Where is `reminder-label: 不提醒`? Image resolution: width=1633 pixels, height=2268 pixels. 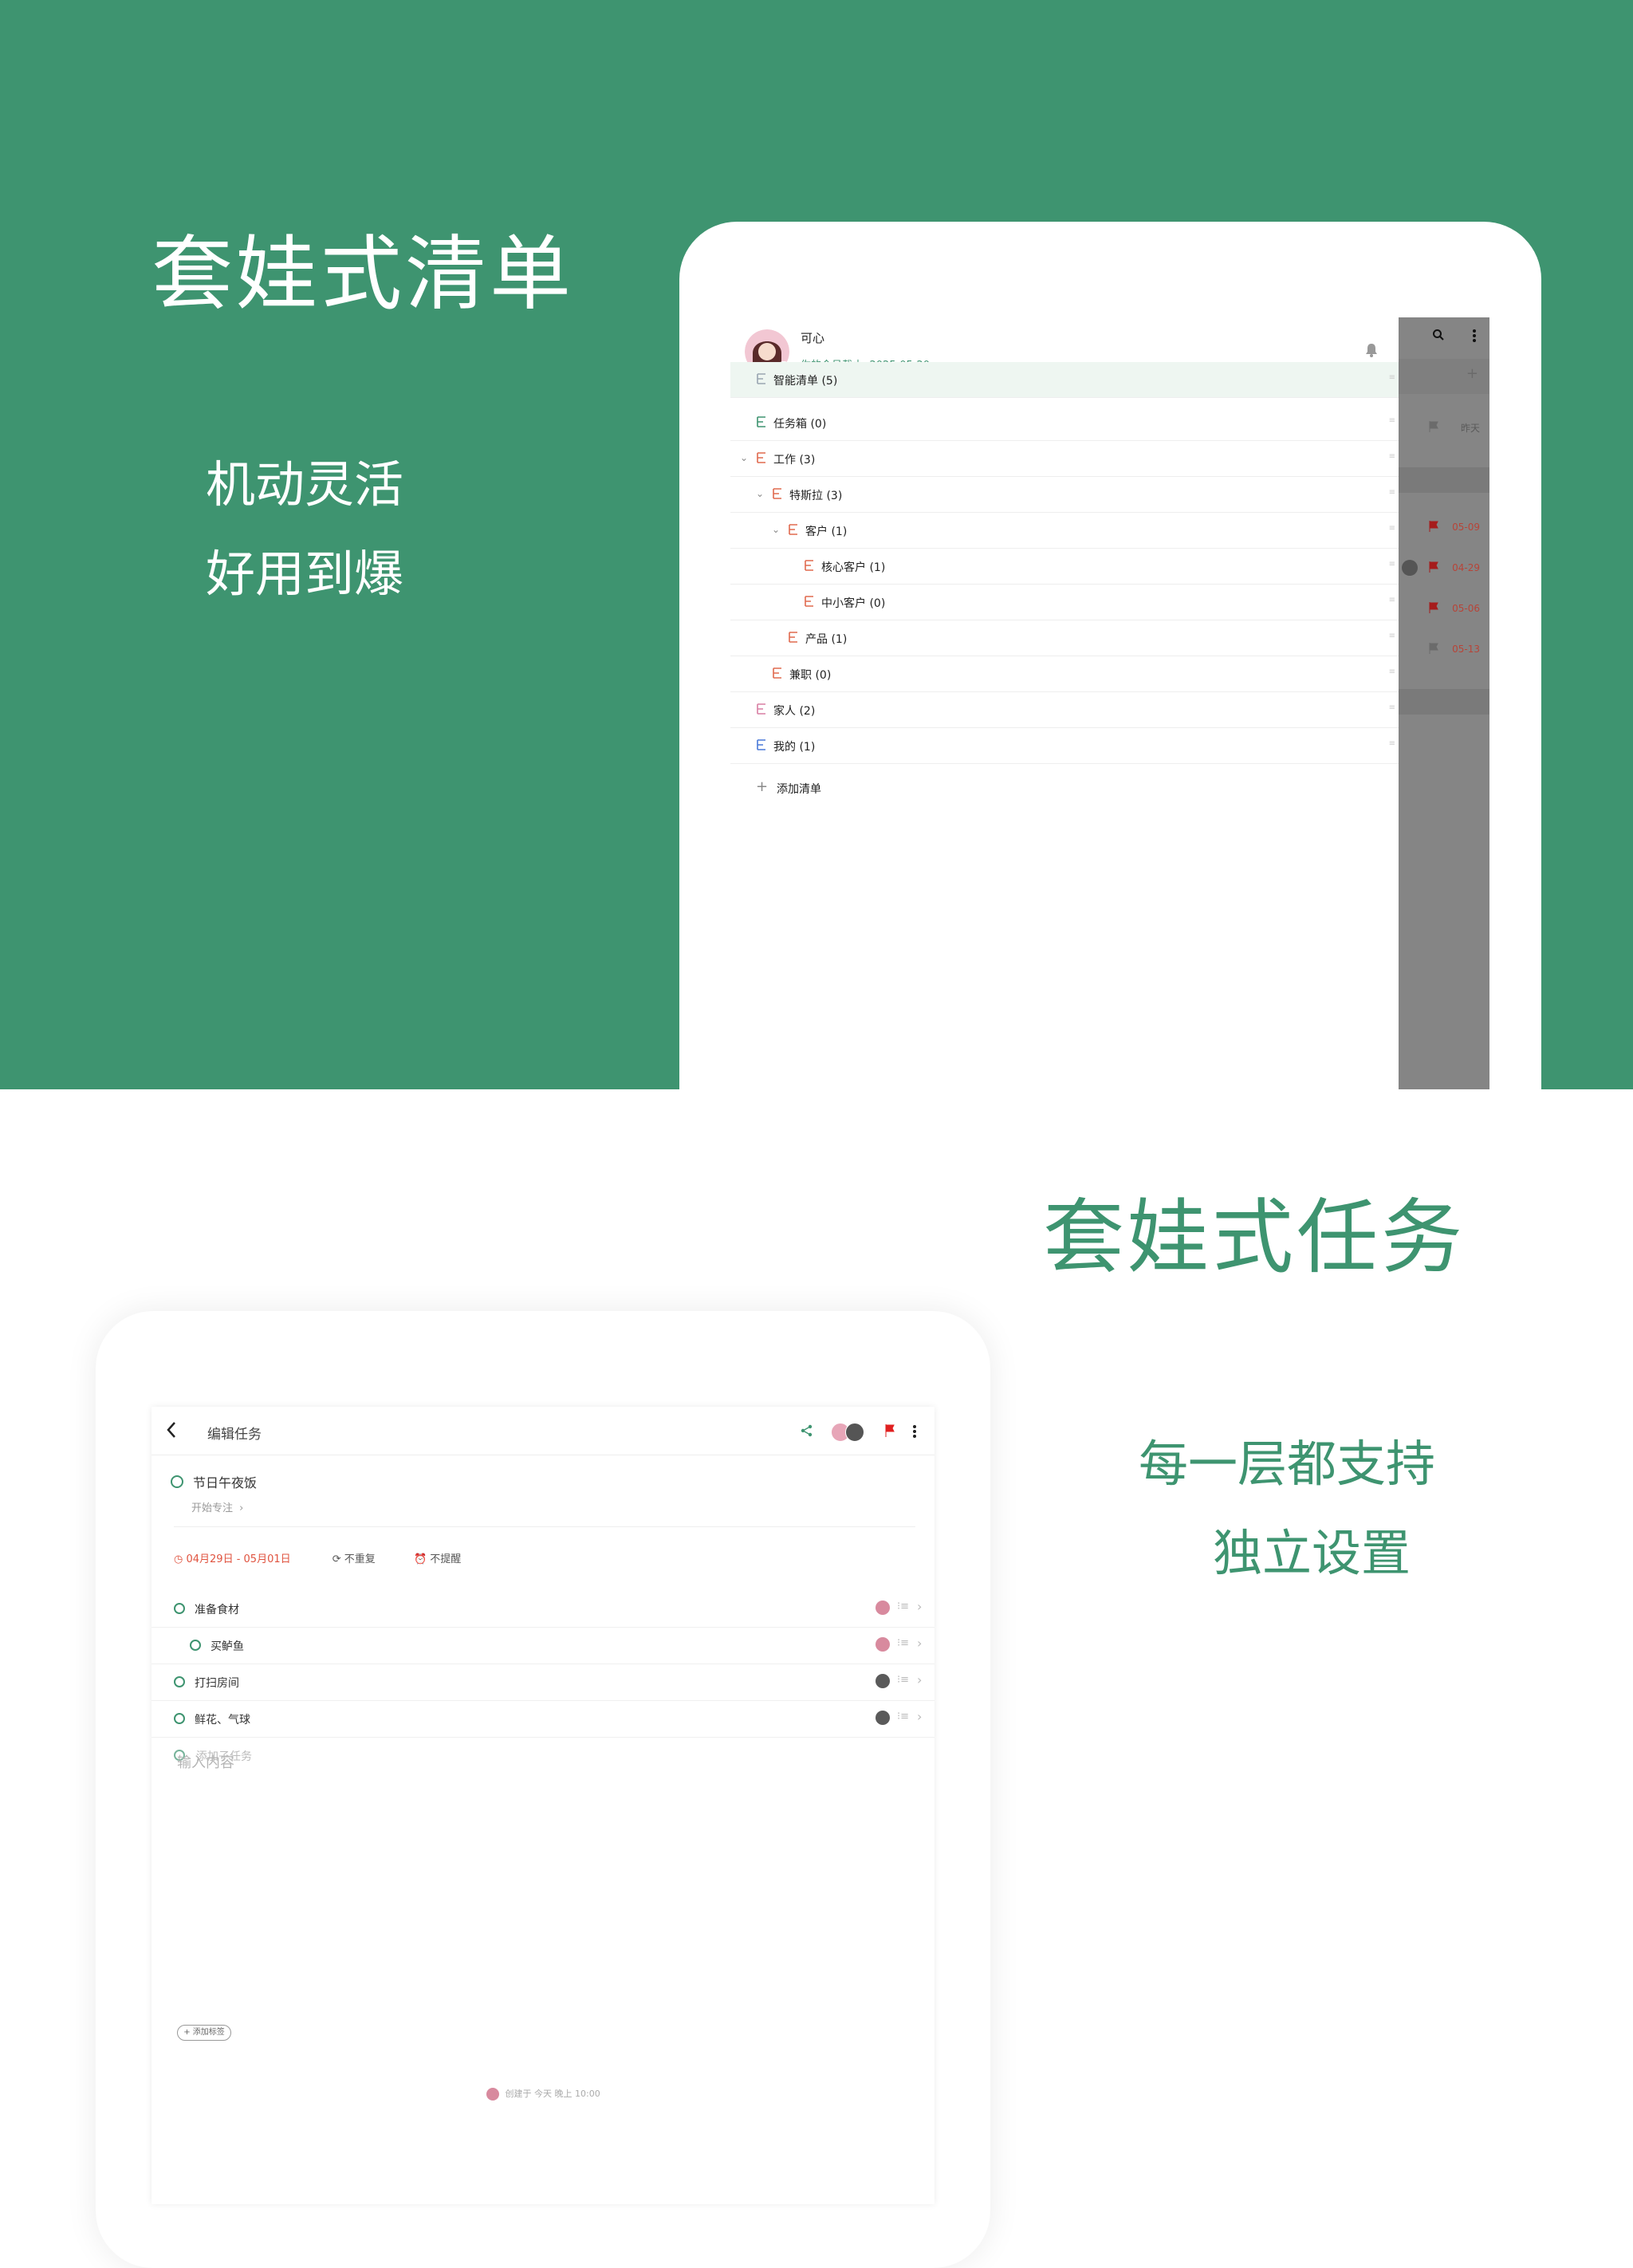 reminder-label: 不提醒 is located at coordinates (446, 1559).